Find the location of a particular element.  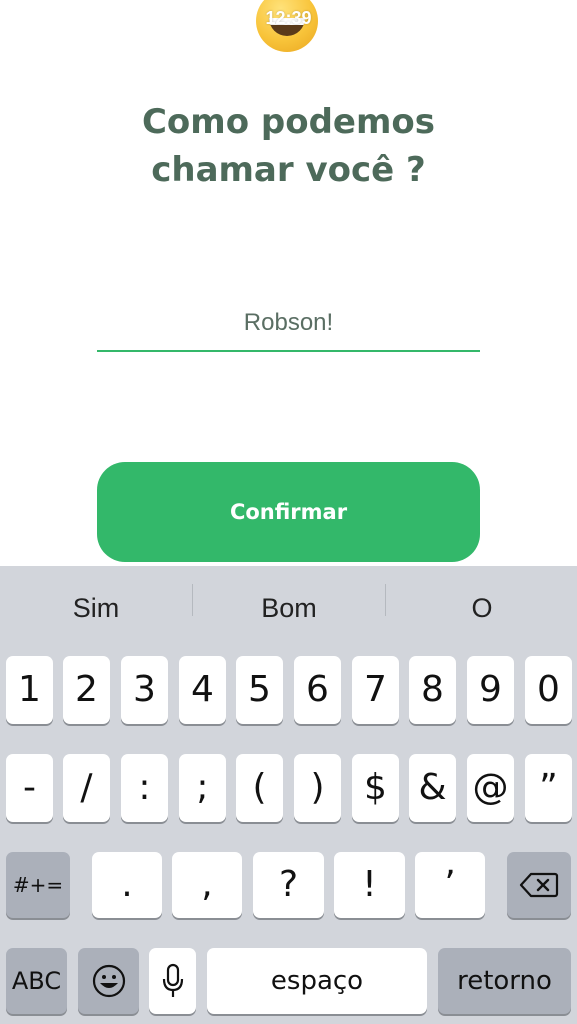

key-quote: ” is located at coordinates (548, 788).